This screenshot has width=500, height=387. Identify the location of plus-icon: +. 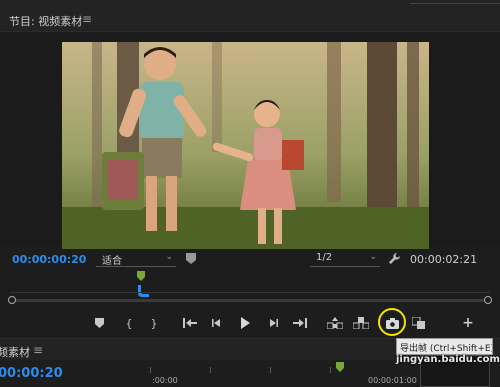
(468, 323).